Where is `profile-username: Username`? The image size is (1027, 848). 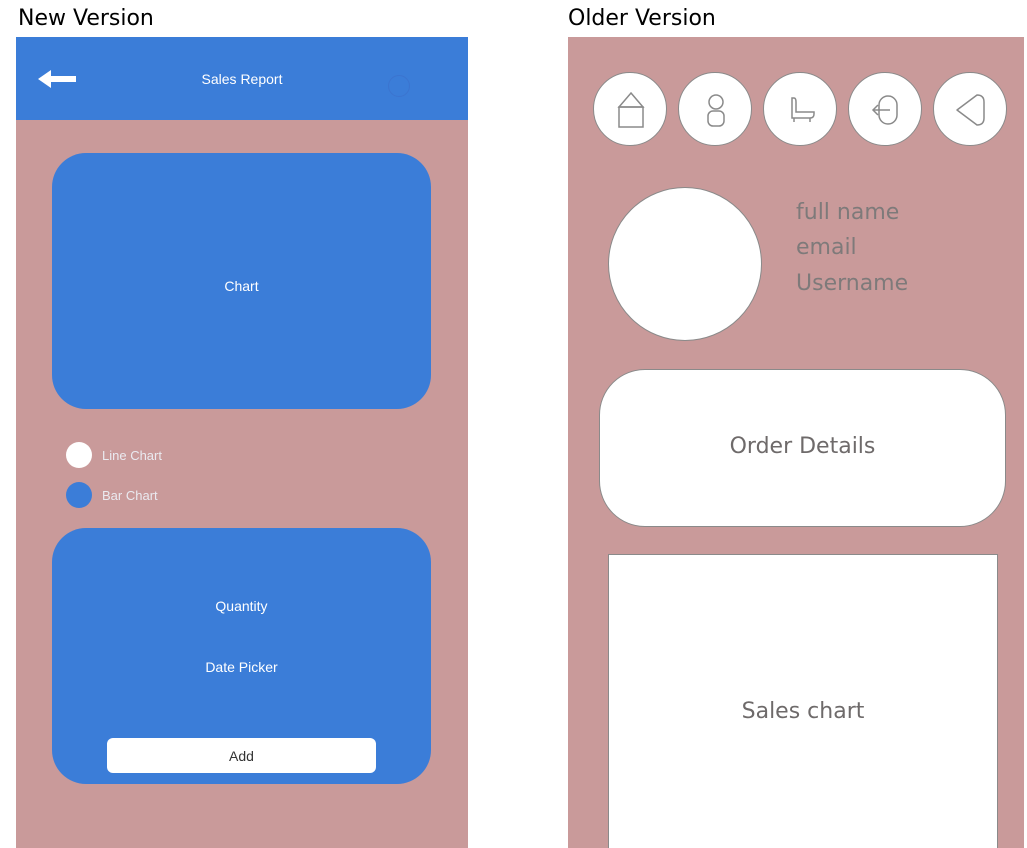 profile-username: Username is located at coordinates (852, 283).